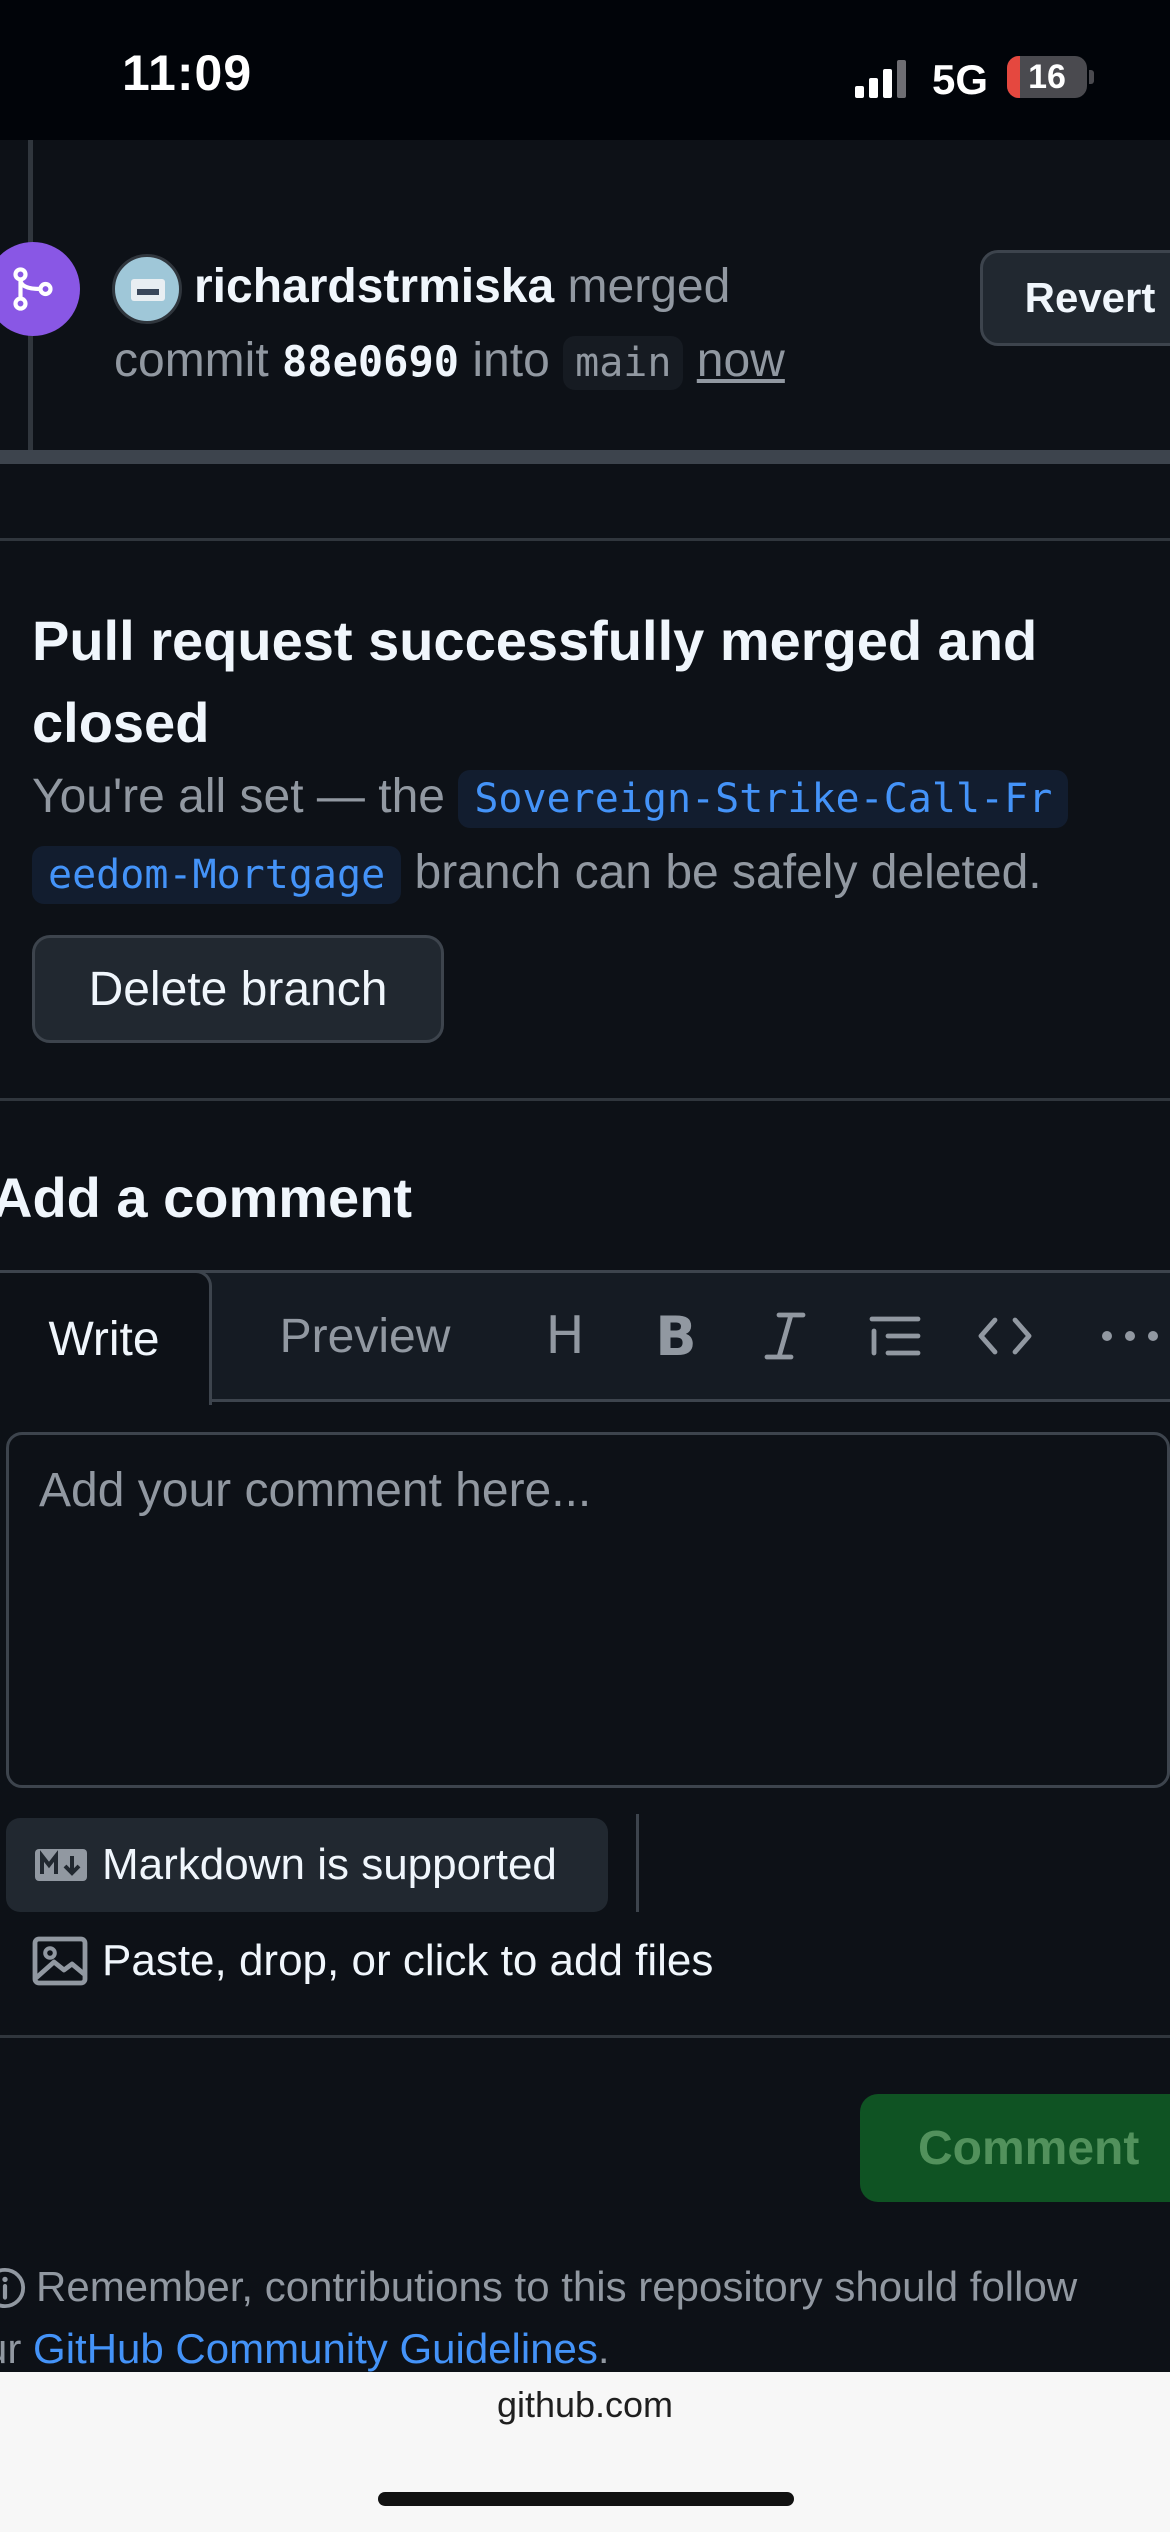 The height and width of the screenshot is (2532, 1170). I want to click on comment-textarea, so click(588, 1610).